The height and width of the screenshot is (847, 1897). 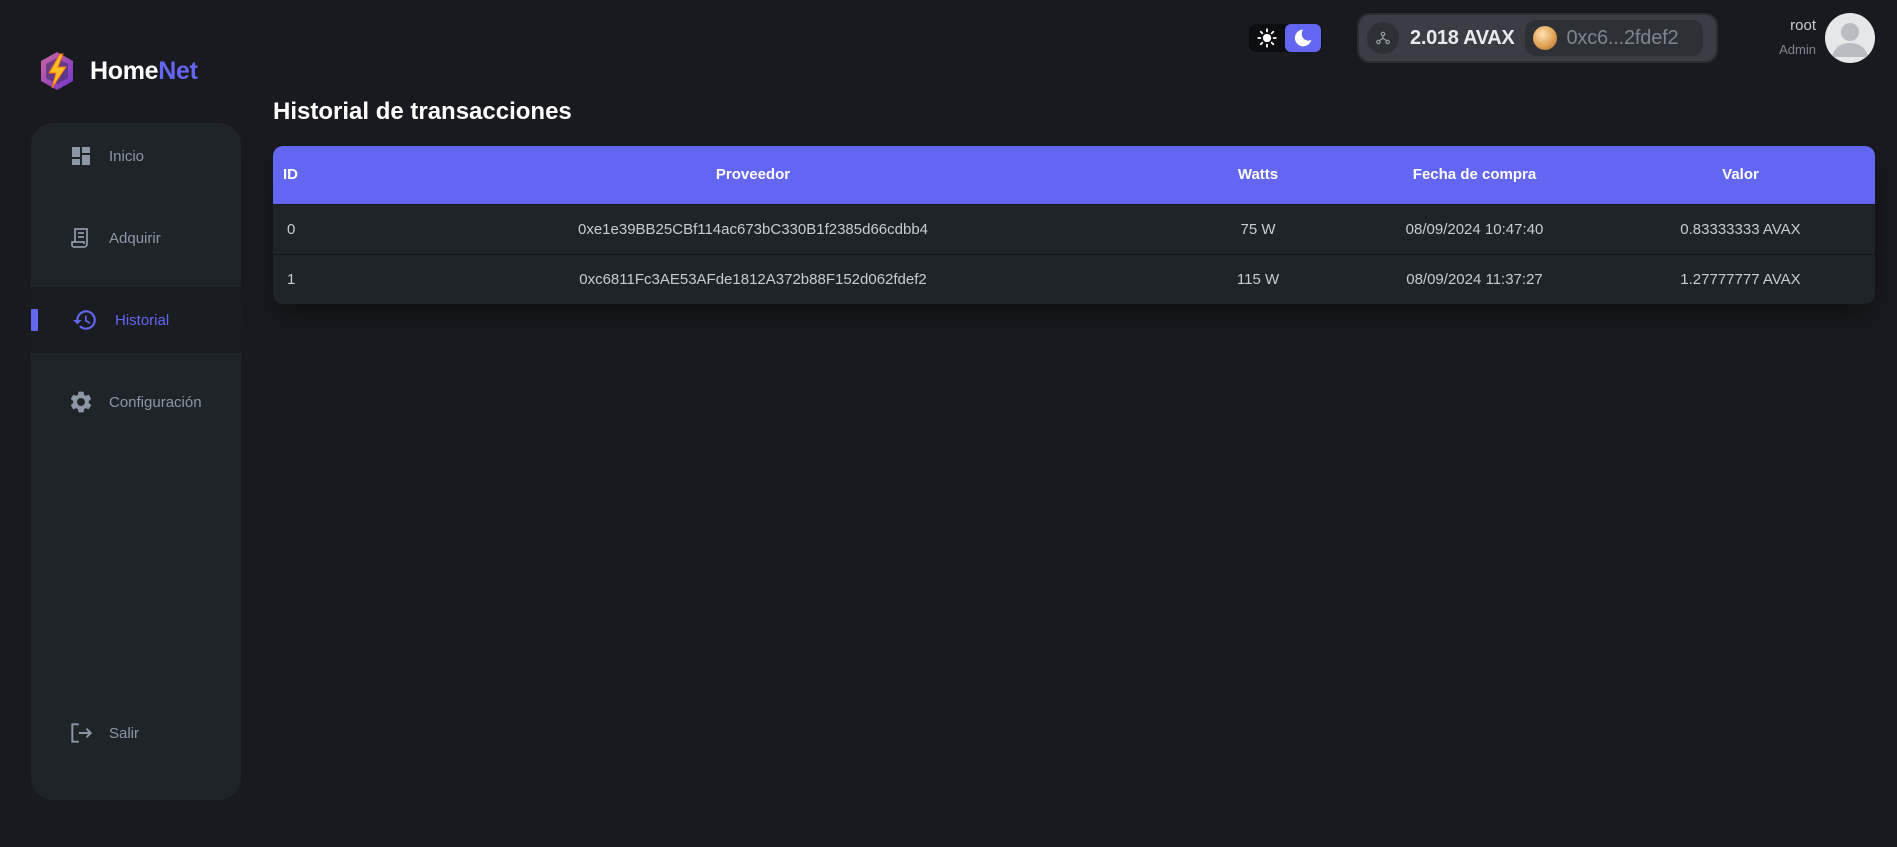 I want to click on sidebar-item-label: Adquirir, so click(x=135, y=238).